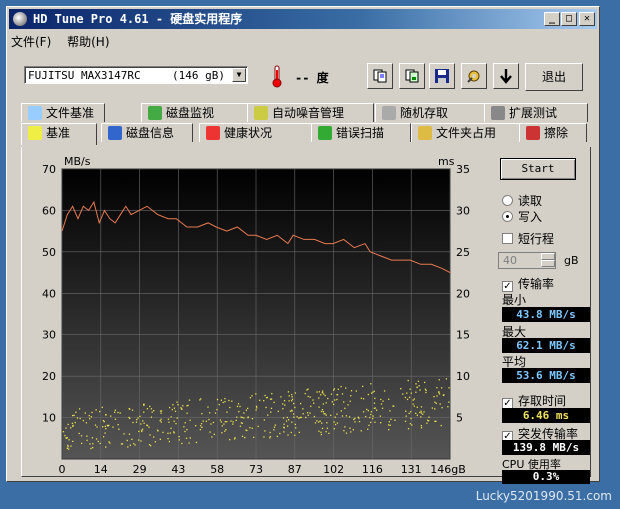  What do you see at coordinates (534, 400) in the screenshot?
I see `access-time-checkbox: ✓ 存取时间` at bounding box center [534, 400].